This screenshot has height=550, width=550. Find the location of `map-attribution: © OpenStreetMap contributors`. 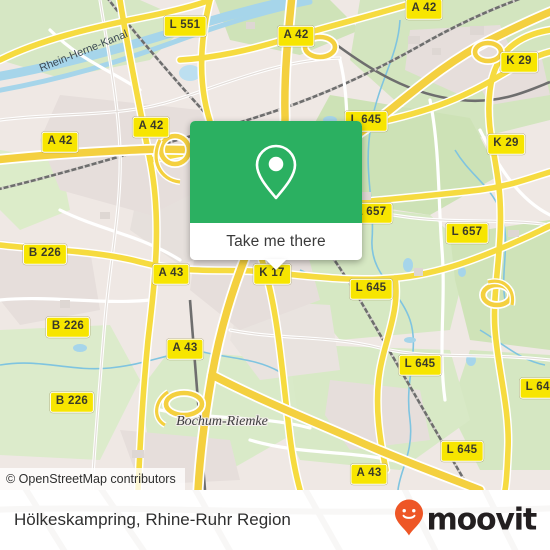

map-attribution: © OpenStreetMap contributors is located at coordinates (92, 479).